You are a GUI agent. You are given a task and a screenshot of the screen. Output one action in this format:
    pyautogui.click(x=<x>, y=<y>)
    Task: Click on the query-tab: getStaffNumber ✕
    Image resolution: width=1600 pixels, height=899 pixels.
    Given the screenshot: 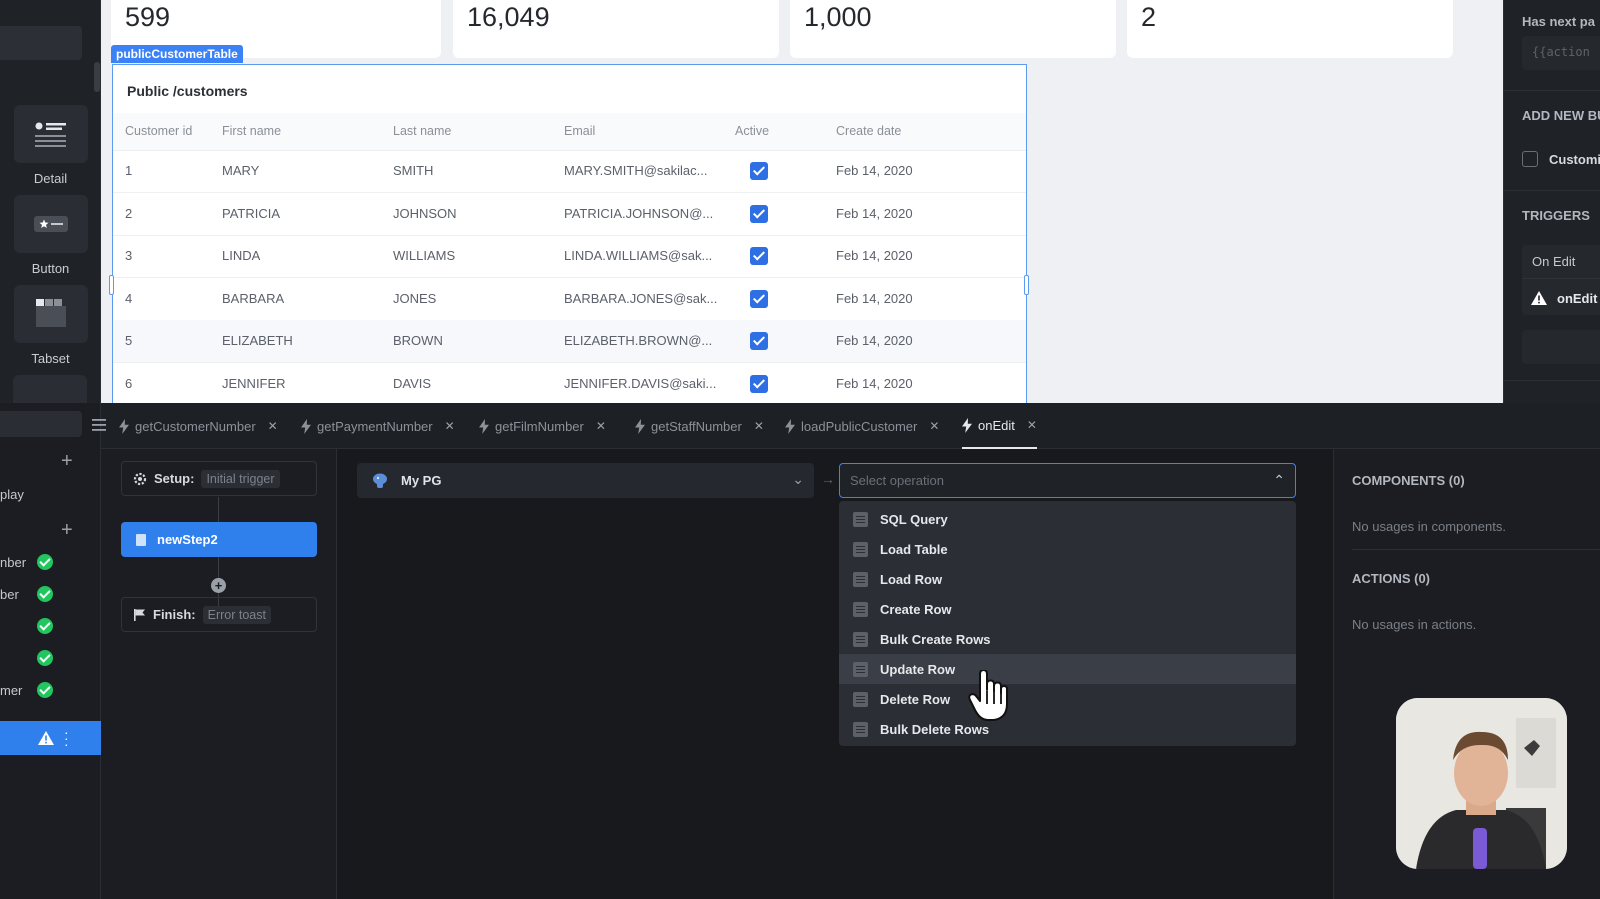 What is the action you would take?
    pyautogui.click(x=699, y=426)
    